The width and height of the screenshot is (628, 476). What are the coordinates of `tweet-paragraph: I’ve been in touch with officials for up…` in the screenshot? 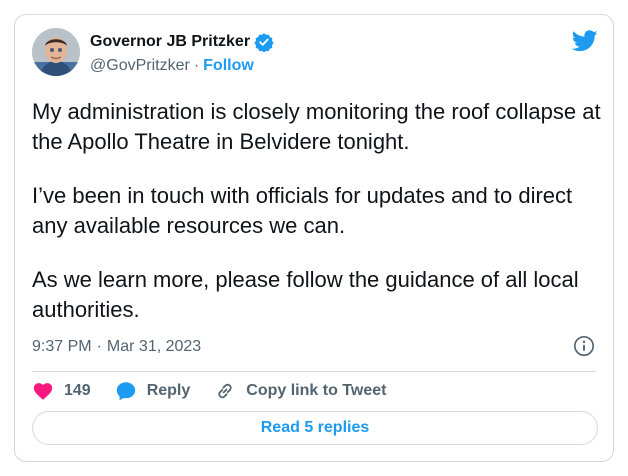 It's located at (302, 210).